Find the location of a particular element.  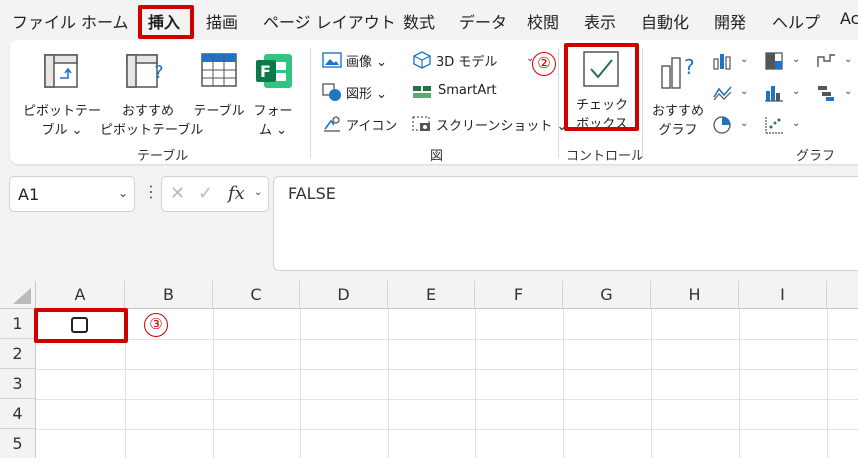

group-label-illustrations: 図 is located at coordinates (437, 156).